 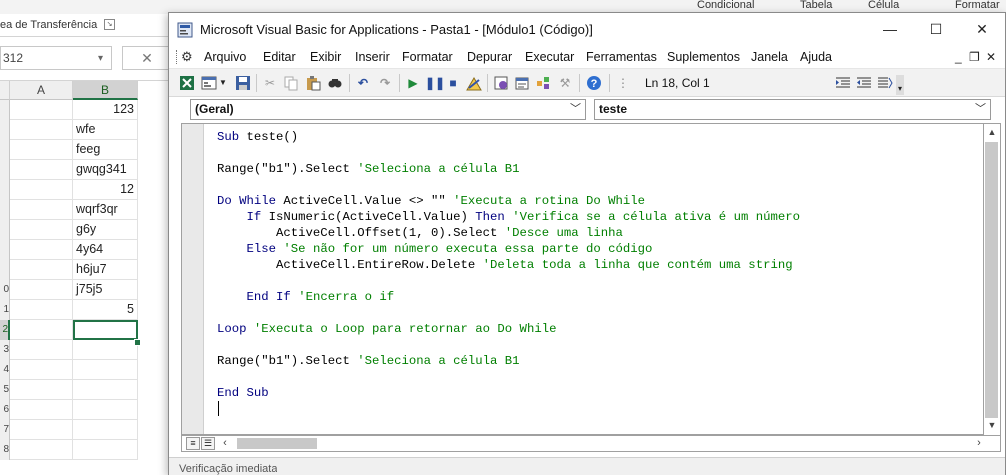 What do you see at coordinates (427, 57) in the screenshot?
I see `menu-formatar: Formatar` at bounding box center [427, 57].